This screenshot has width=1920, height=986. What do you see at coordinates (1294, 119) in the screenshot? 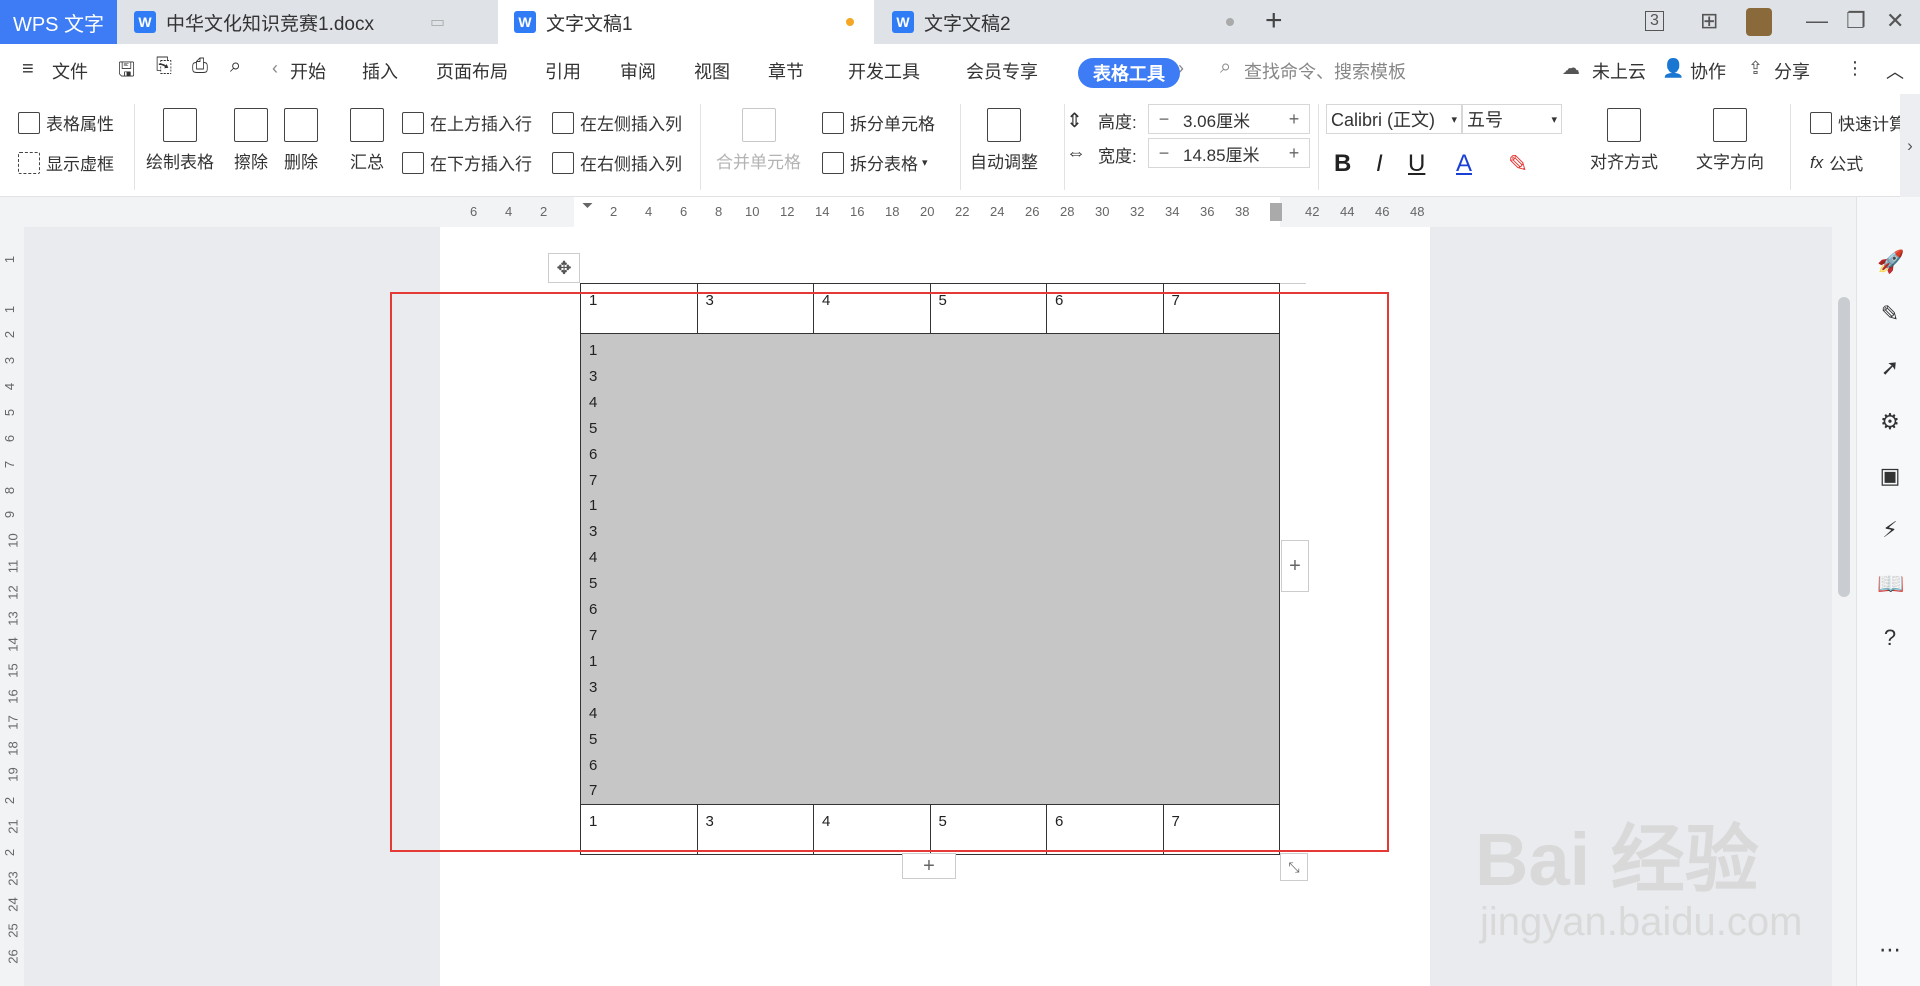
I see `height-increase-button: +` at bounding box center [1294, 119].